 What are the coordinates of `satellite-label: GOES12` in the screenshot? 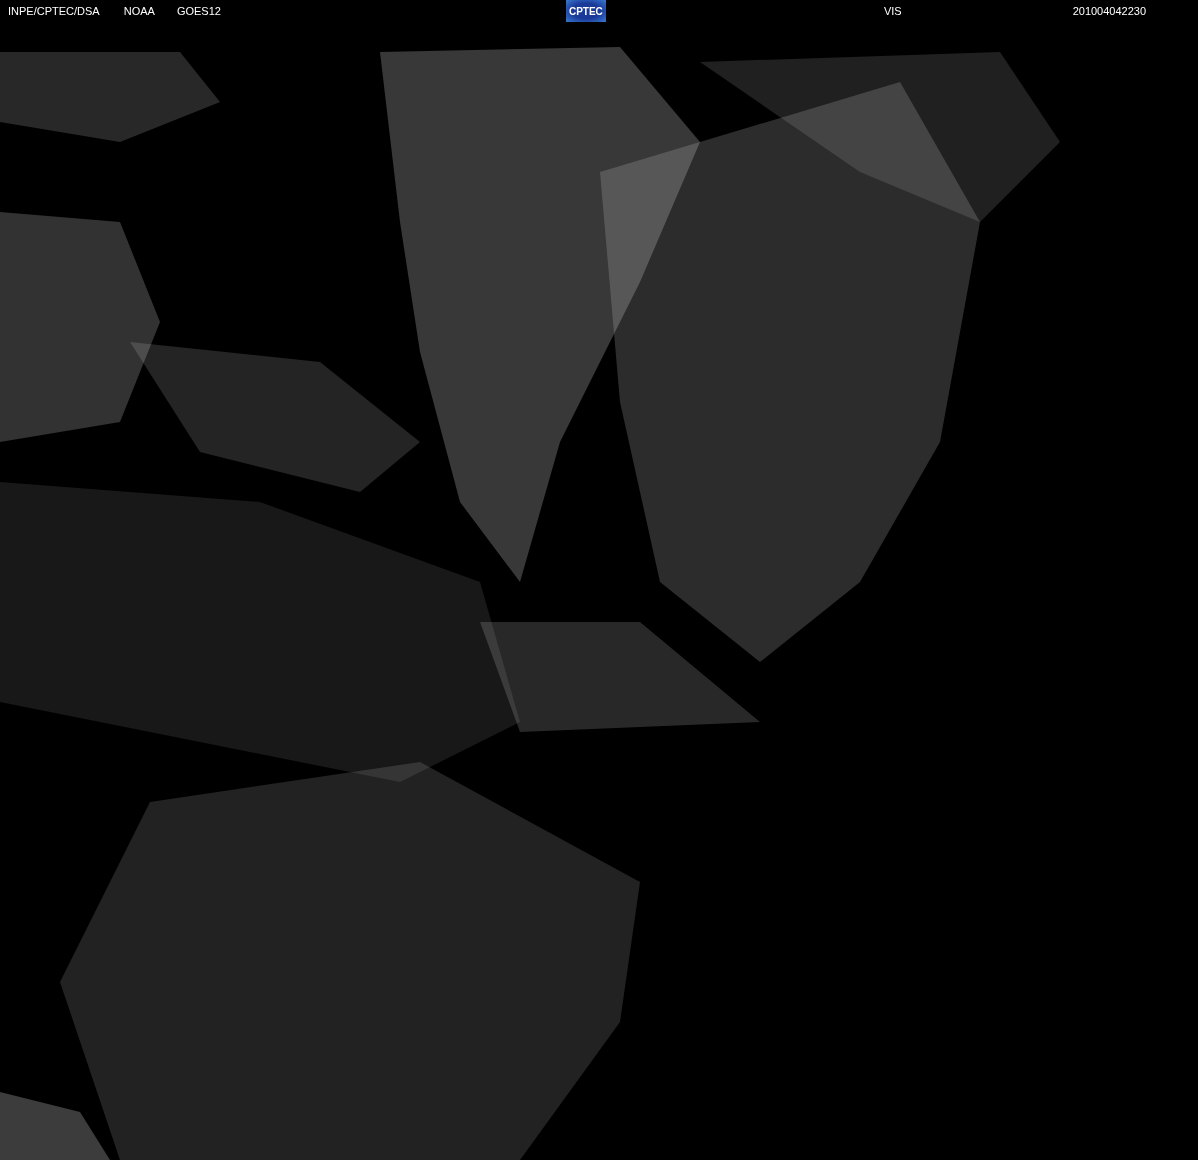 It's located at (198, 11).